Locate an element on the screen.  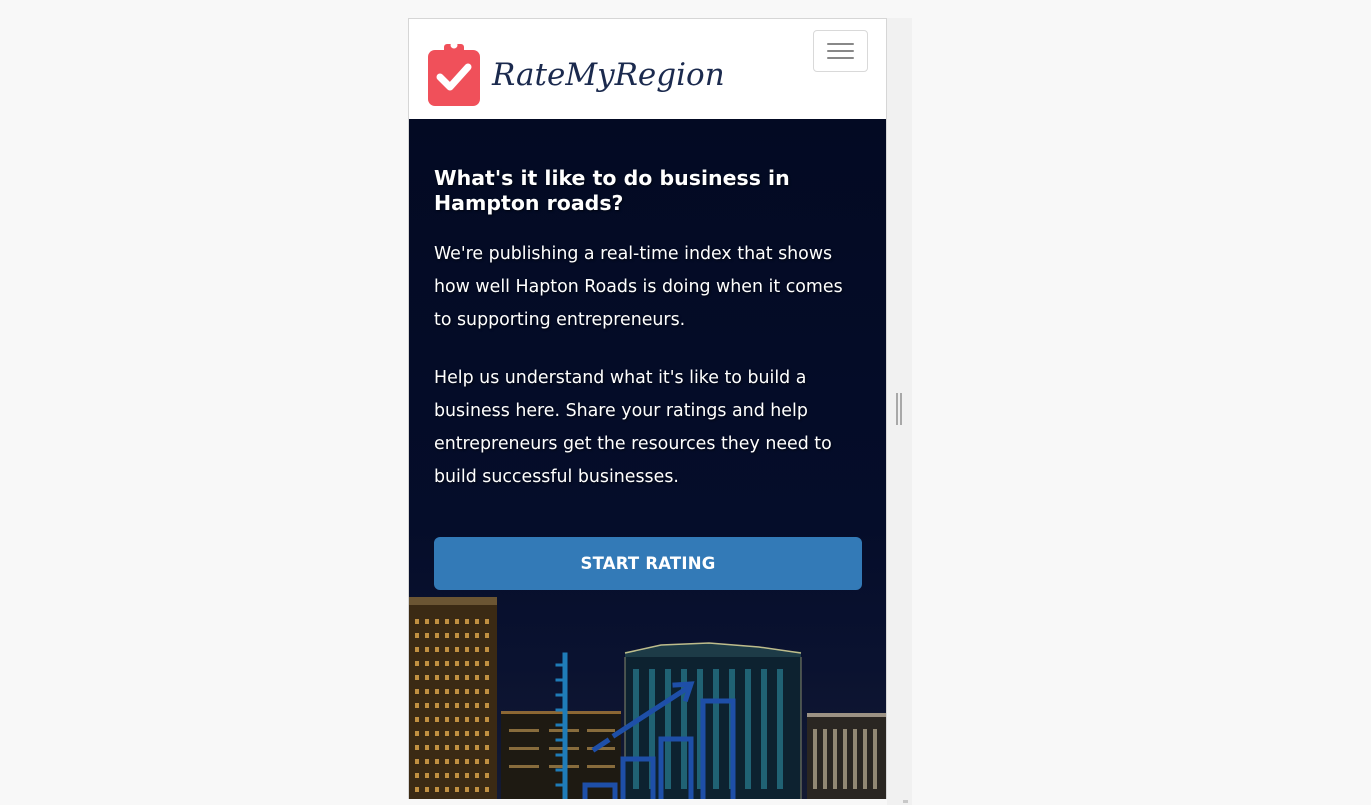
skyline-building-left is located at coordinates (453, 698).